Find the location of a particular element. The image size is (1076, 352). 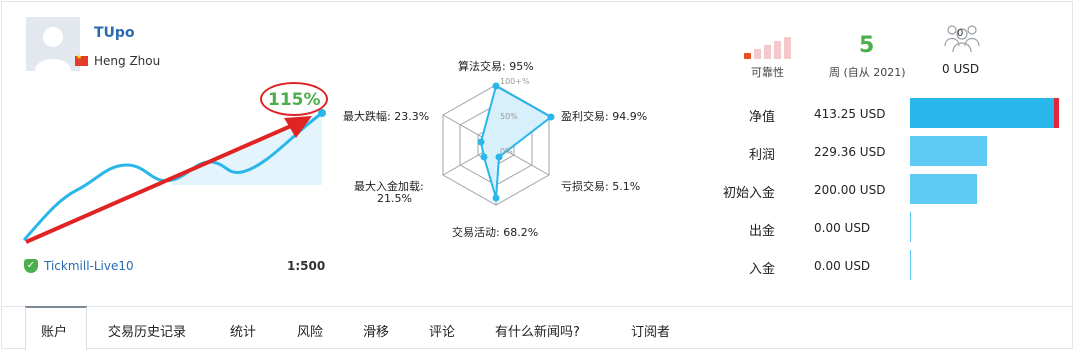

tab-subscribers: 订阅者 is located at coordinates (650, 330).